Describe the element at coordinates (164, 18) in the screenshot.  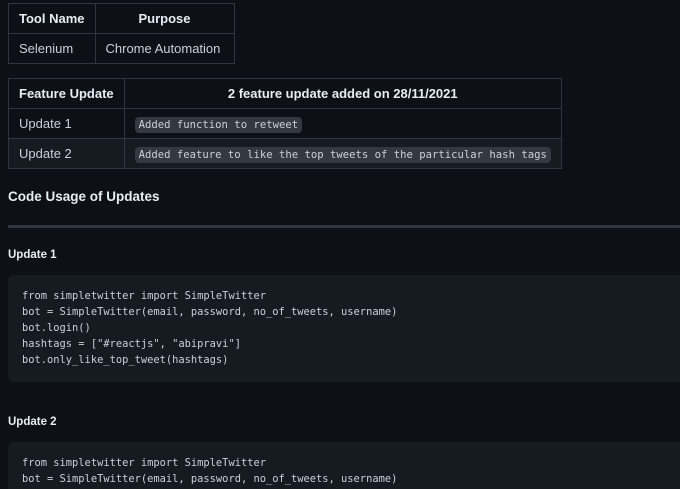
I see `table-header-cell: Purpose` at that location.